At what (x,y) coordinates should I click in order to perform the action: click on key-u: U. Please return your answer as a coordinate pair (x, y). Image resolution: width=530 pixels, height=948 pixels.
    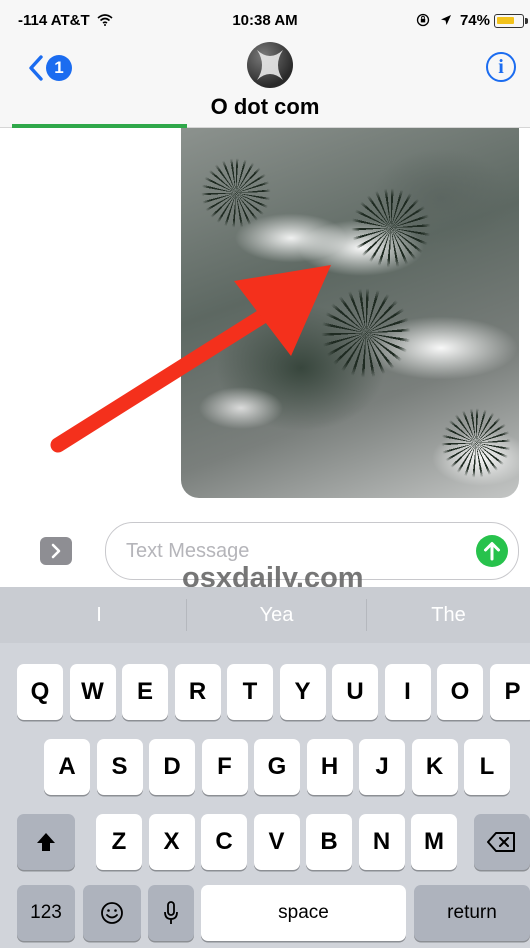
    Looking at the image, I should click on (355, 692).